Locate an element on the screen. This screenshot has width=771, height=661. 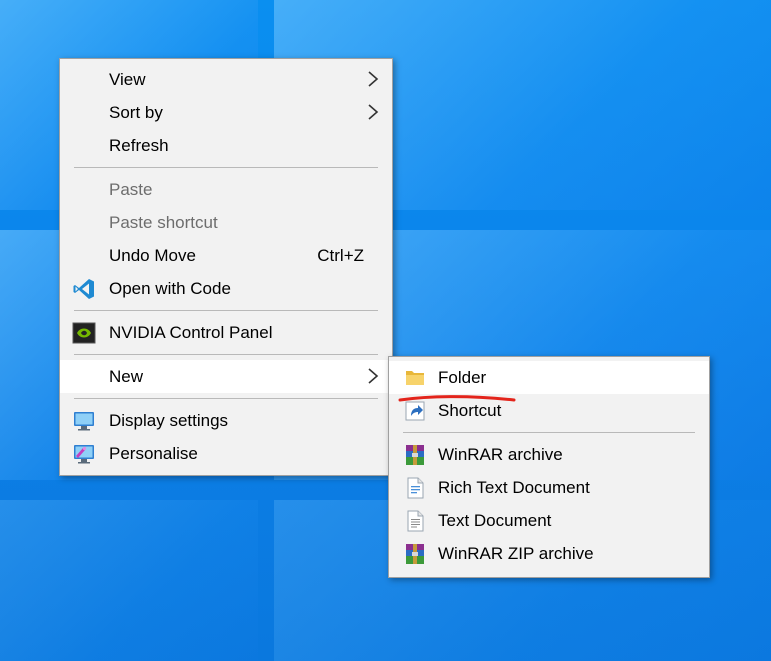
menu-item-undo-move: Undo Move Ctrl+Z is located at coordinates (226, 255).